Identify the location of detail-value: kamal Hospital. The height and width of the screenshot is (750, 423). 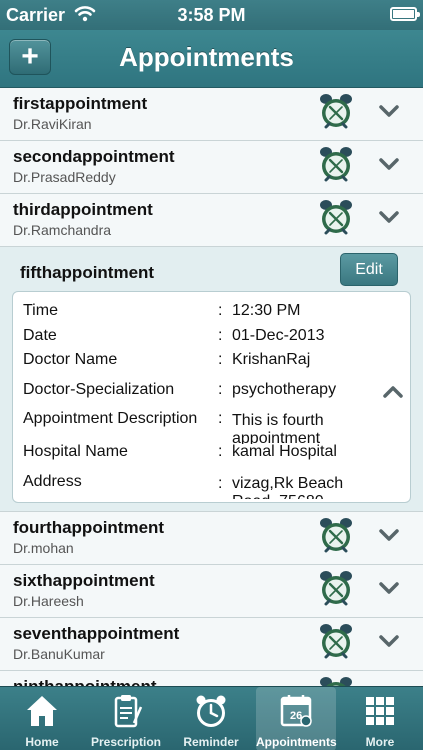
(284, 451).